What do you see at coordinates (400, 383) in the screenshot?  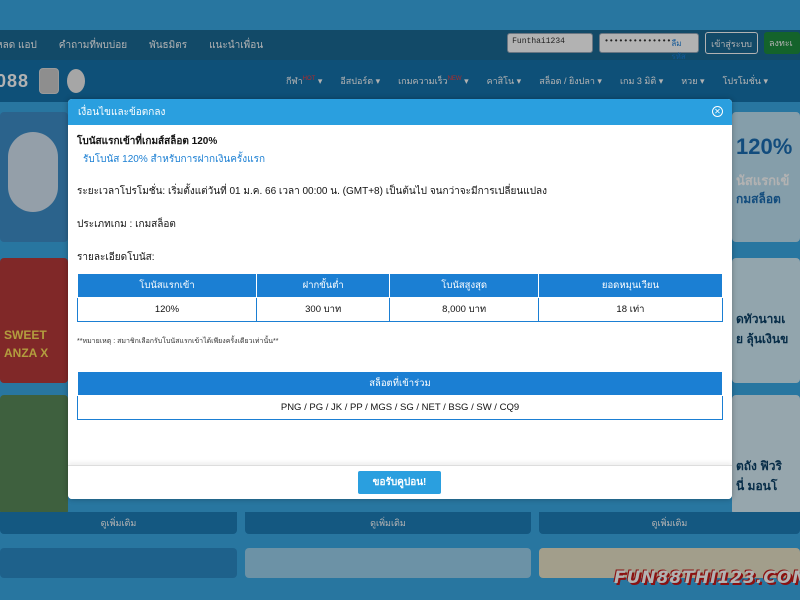 I see `table-header-cell: สล็อตที่เข้าร่วม` at bounding box center [400, 383].